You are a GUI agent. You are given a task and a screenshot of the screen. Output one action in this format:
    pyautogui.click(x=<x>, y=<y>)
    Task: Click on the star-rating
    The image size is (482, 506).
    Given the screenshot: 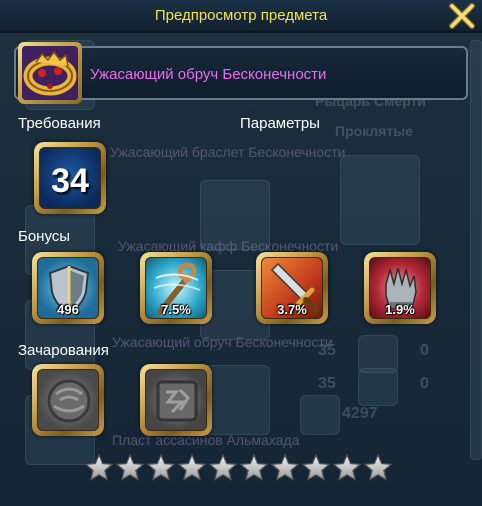 What is the action you would take?
    pyautogui.click(x=238, y=468)
    